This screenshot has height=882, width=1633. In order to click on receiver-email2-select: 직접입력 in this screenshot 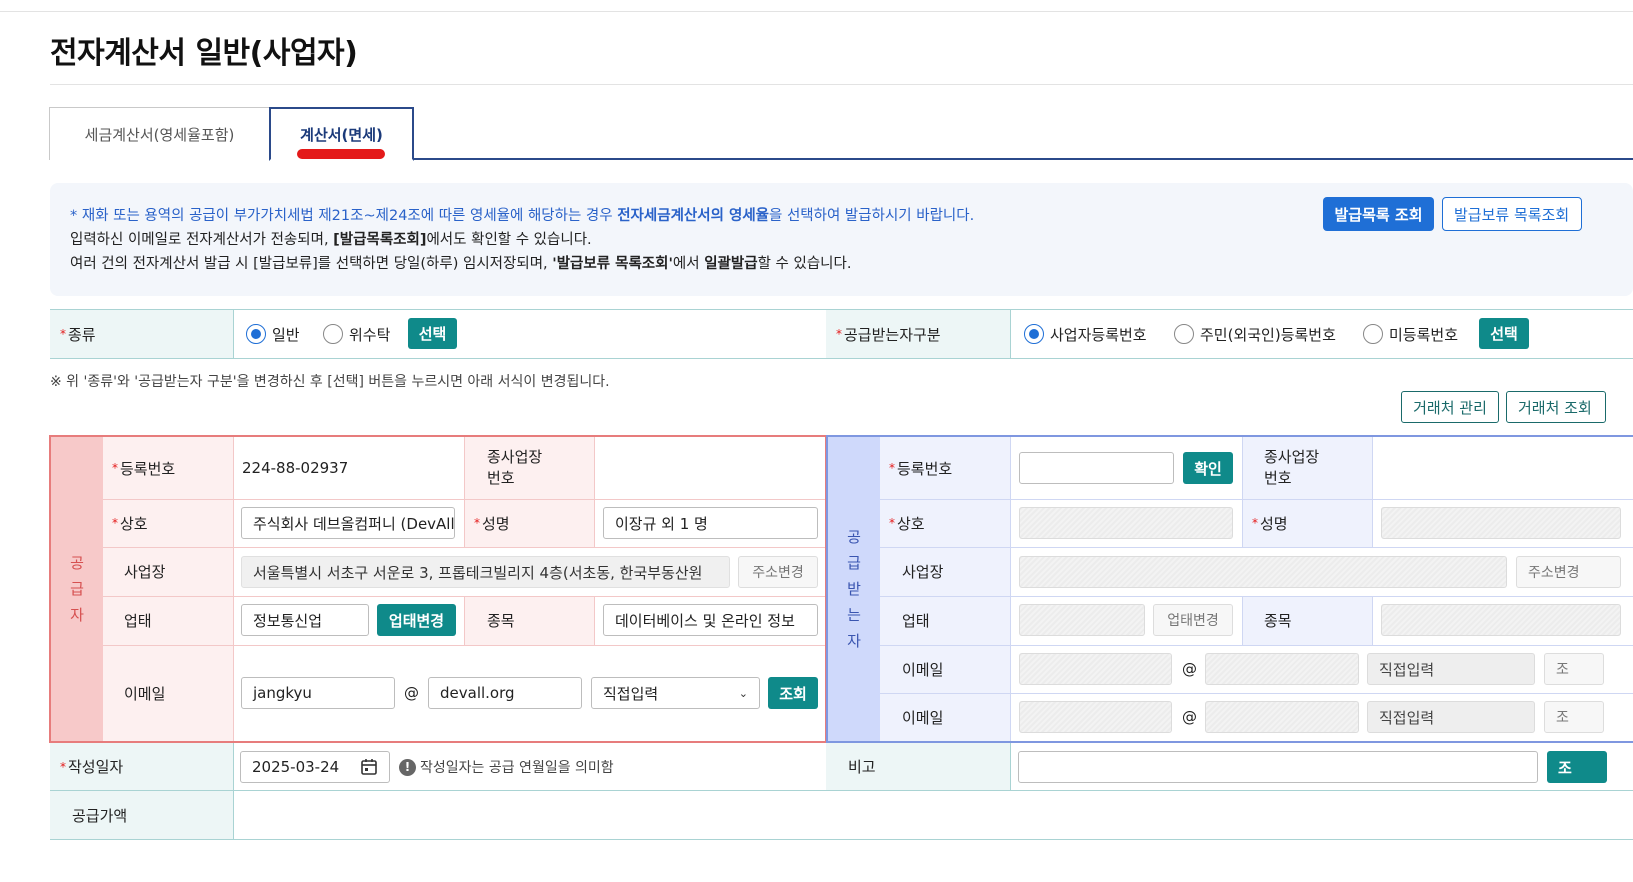, I will do `click(1451, 717)`.